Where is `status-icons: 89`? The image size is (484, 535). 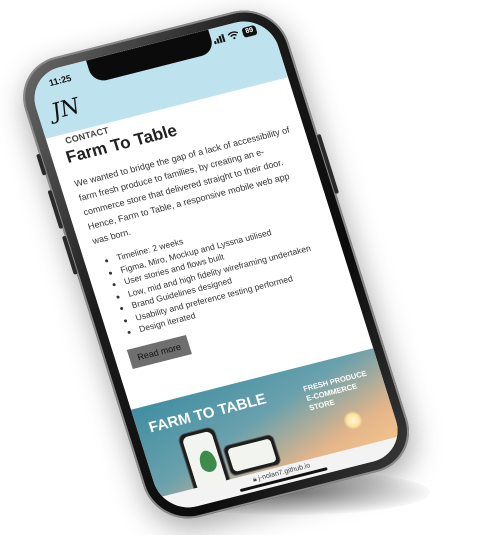 status-icons: 89 is located at coordinates (235, 34).